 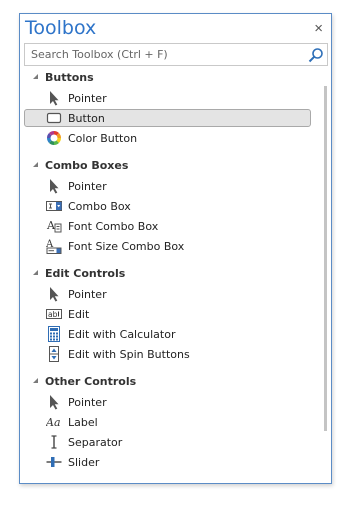 I want to click on slider-icon, so click(x=54, y=462).